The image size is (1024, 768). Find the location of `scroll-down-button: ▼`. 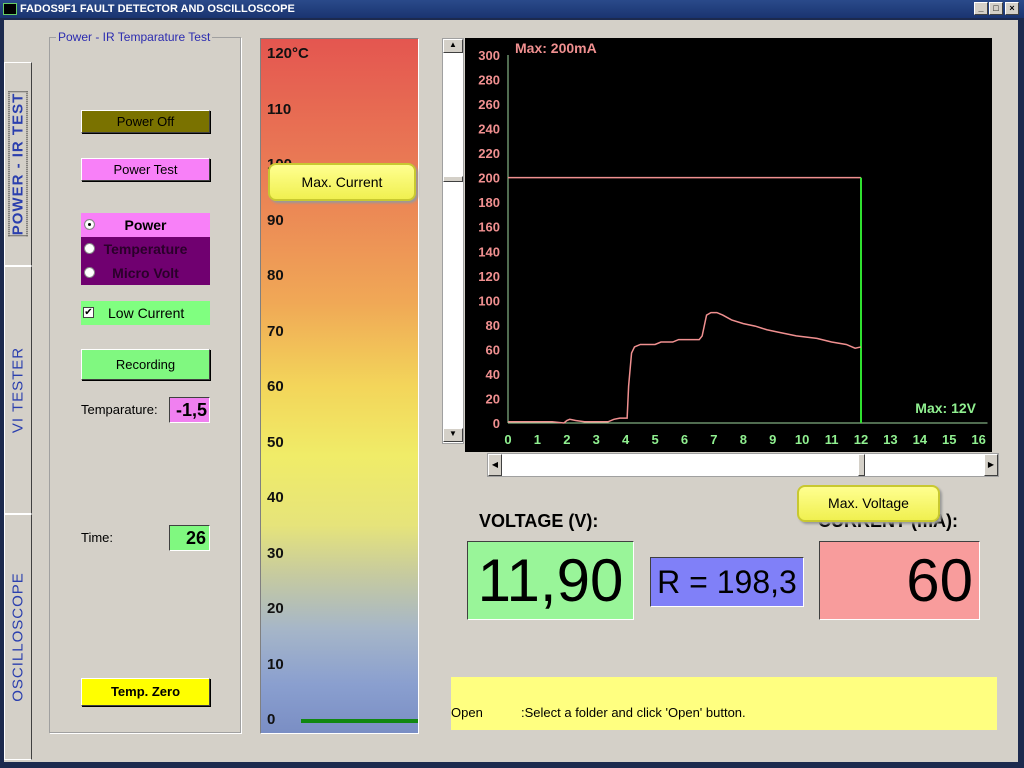

scroll-down-button: ▼ is located at coordinates (453, 435).